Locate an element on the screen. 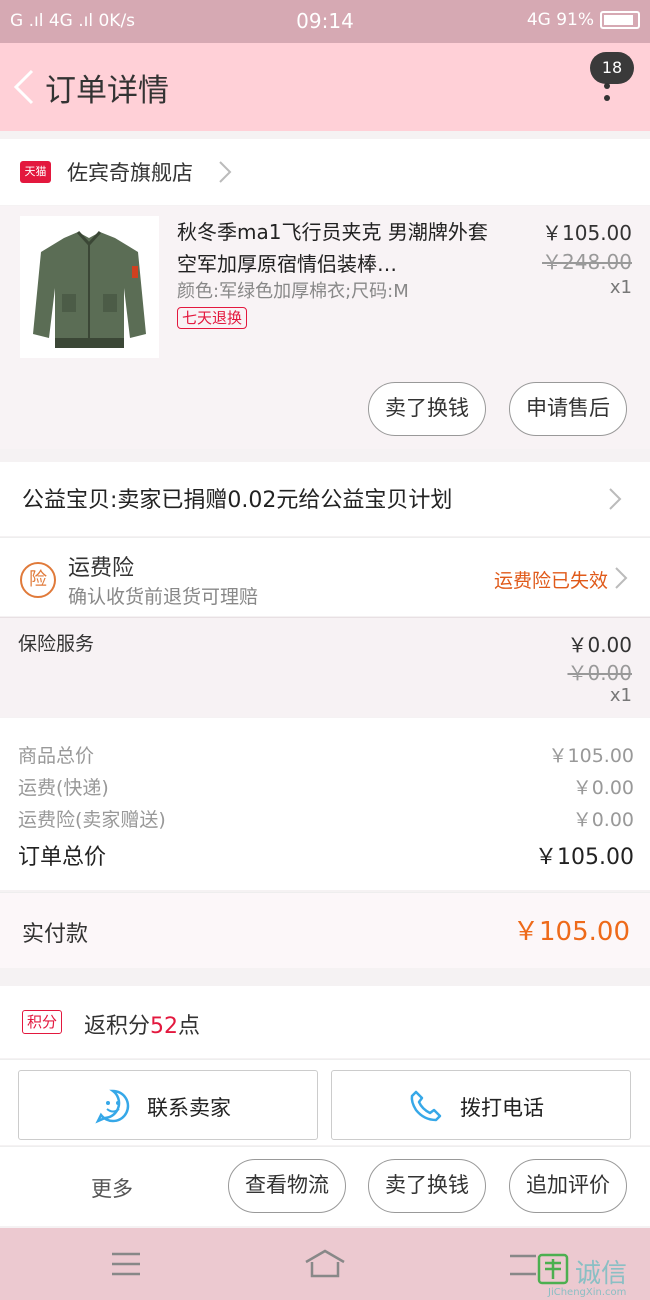  points-prefix: 返积分 is located at coordinates (117, 1026).